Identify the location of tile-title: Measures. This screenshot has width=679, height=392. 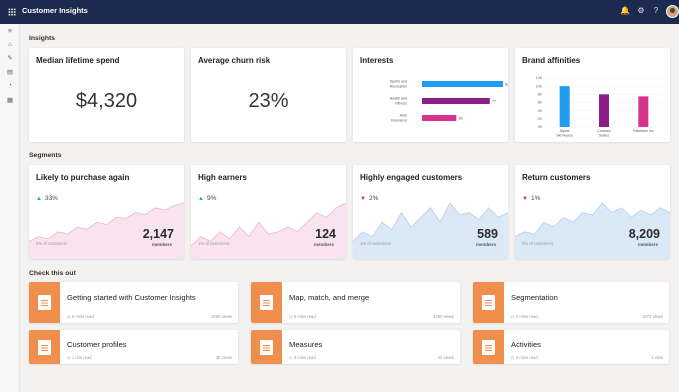
(306, 344).